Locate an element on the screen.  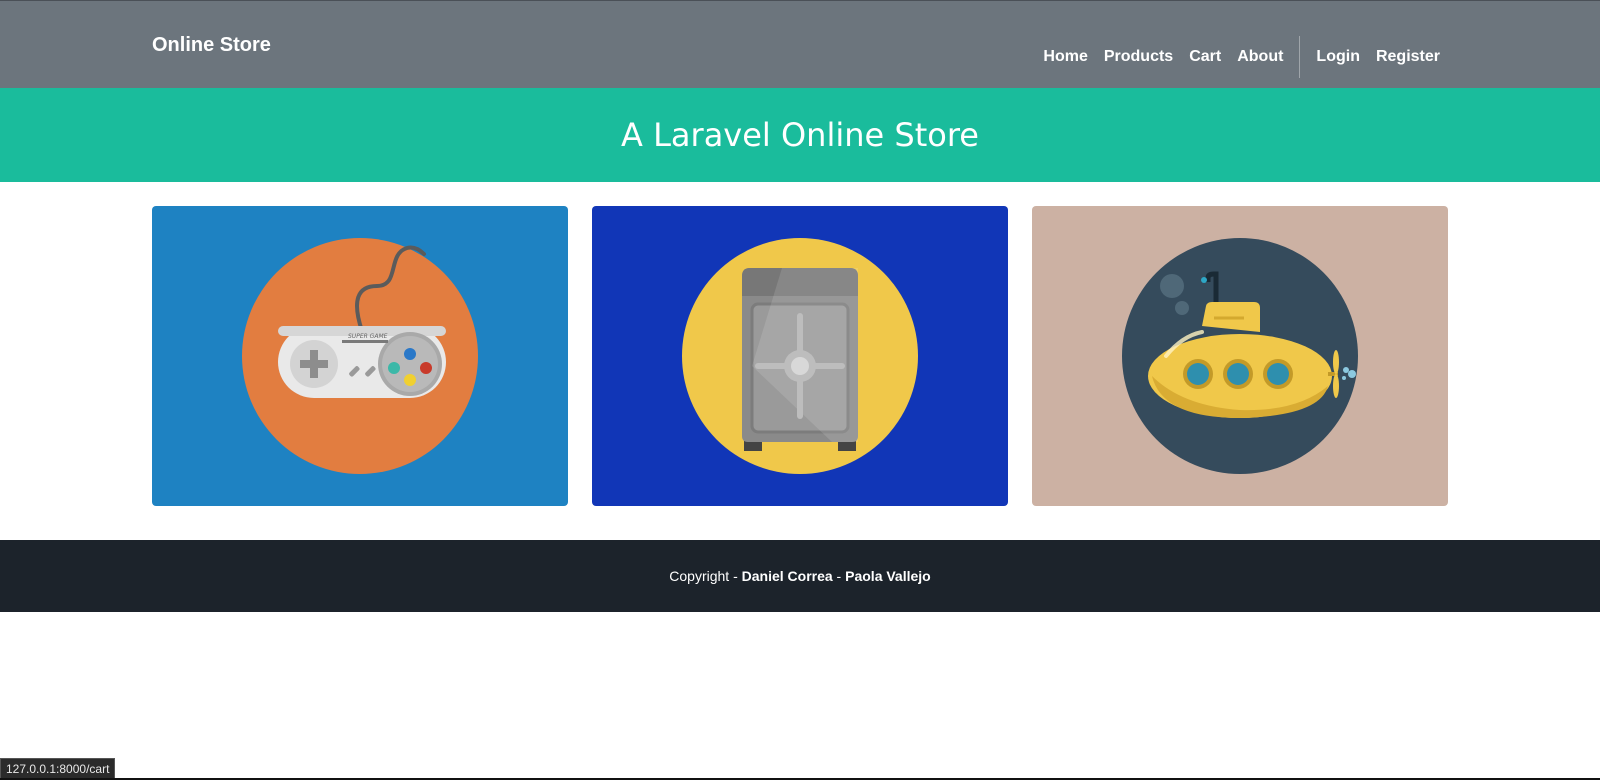
nav-divider is located at coordinates (1300, 57).